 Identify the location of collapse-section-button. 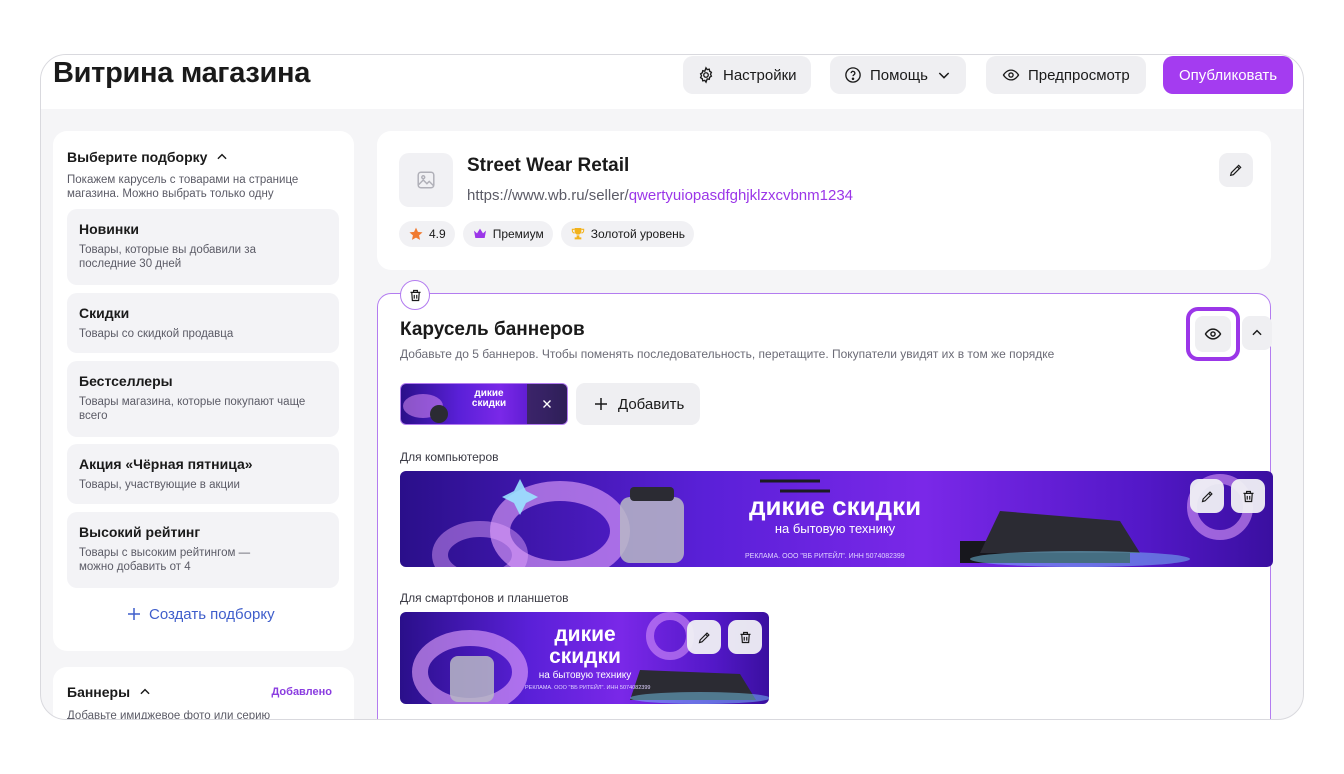
(1257, 333).